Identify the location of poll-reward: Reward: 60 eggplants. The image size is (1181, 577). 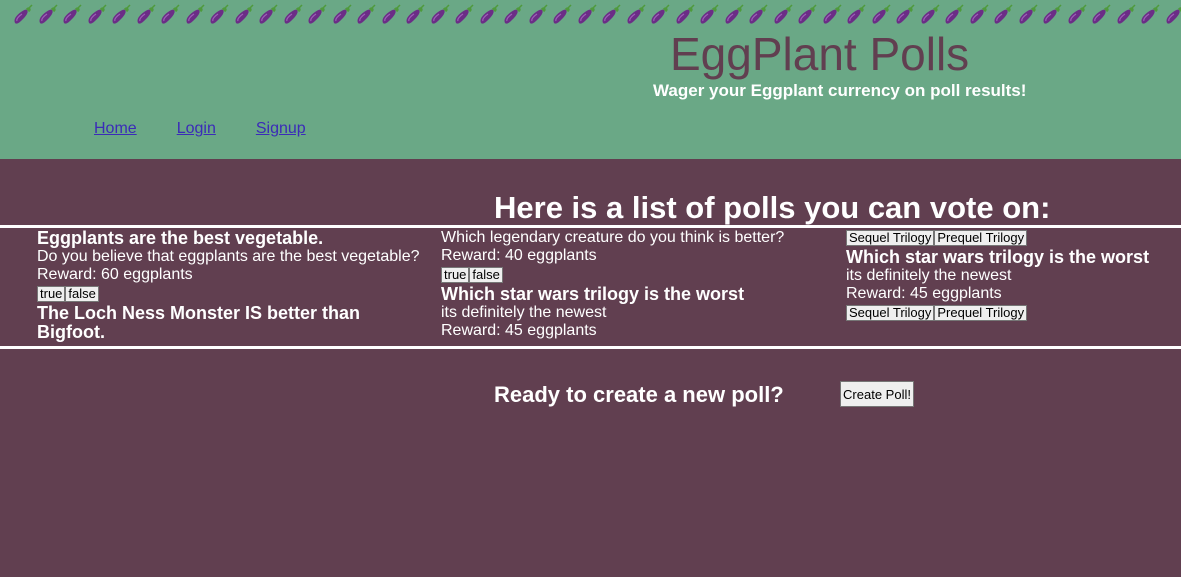
(115, 274).